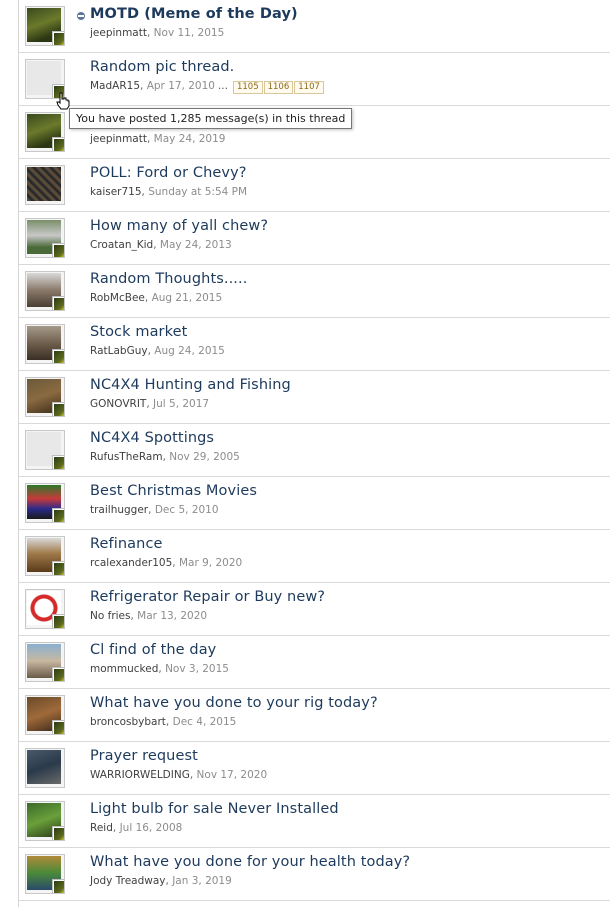  I want to click on thread-starter: No fries, so click(110, 616).